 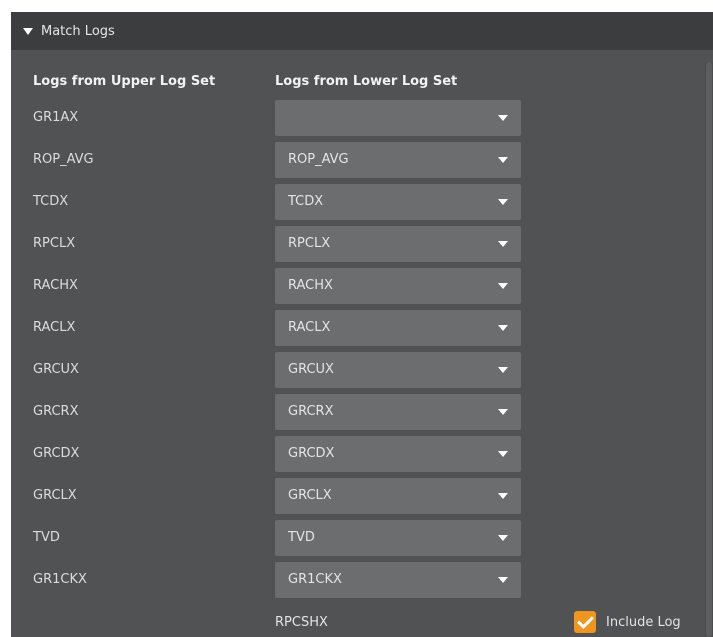 I want to click on lower-log-selected-value: TVD, so click(x=301, y=537).